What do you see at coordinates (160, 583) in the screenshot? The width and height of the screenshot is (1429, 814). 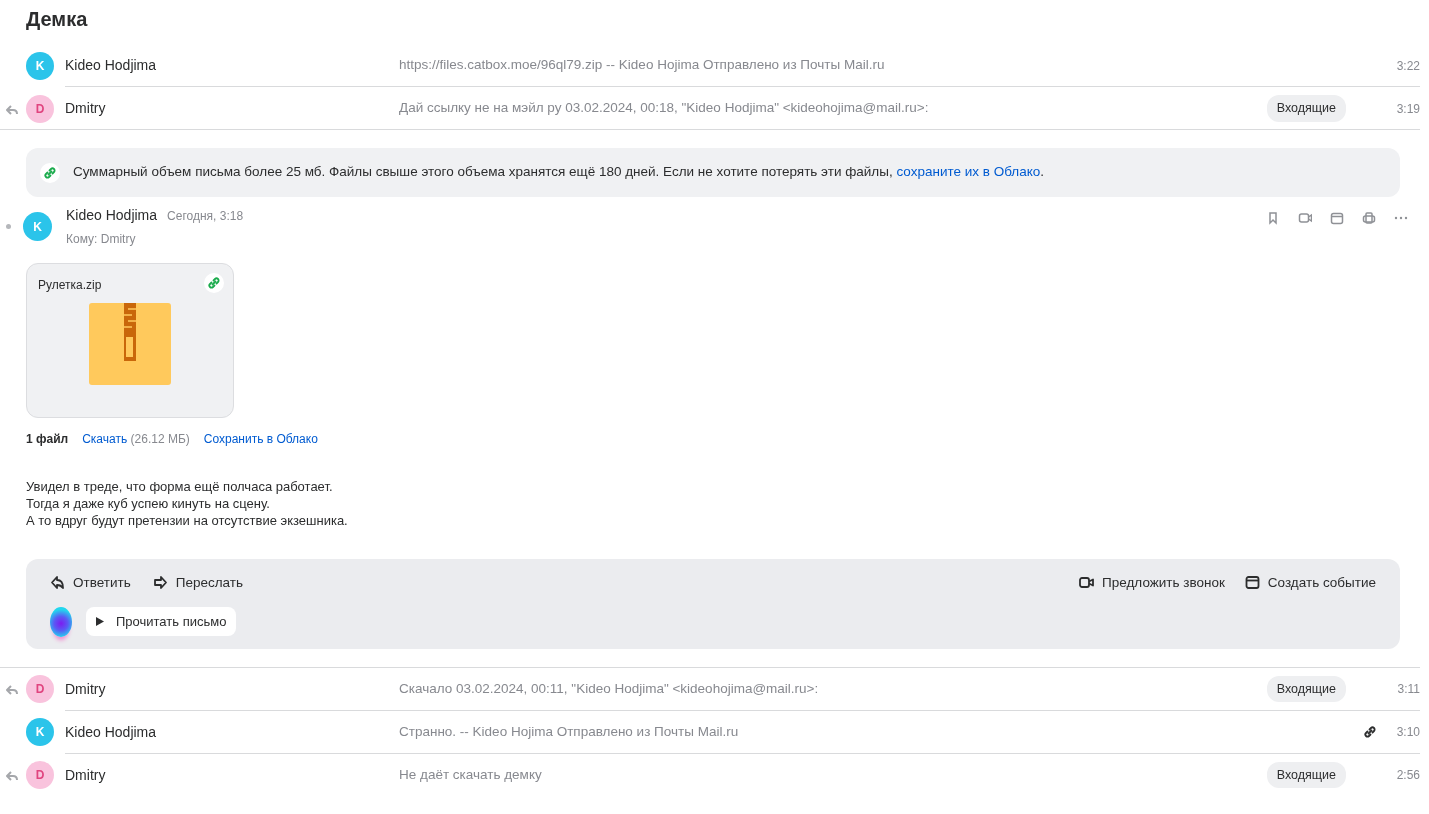 I see `forward-icon` at bounding box center [160, 583].